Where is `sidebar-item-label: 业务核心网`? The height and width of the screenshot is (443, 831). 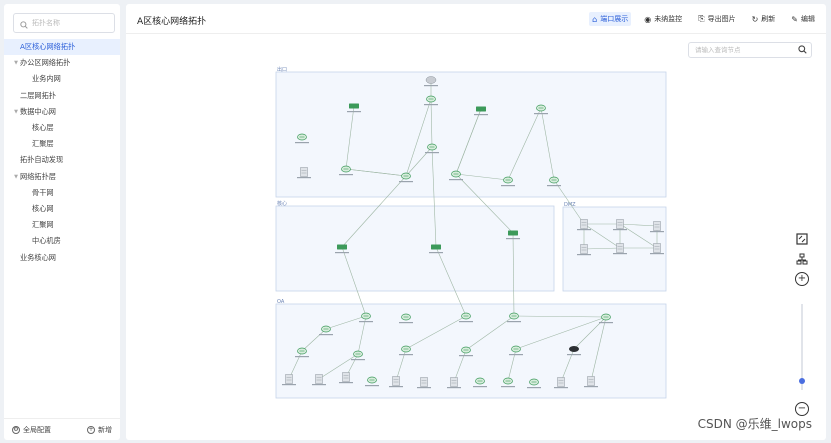 sidebar-item-label: 业务核心网 is located at coordinates (38, 257).